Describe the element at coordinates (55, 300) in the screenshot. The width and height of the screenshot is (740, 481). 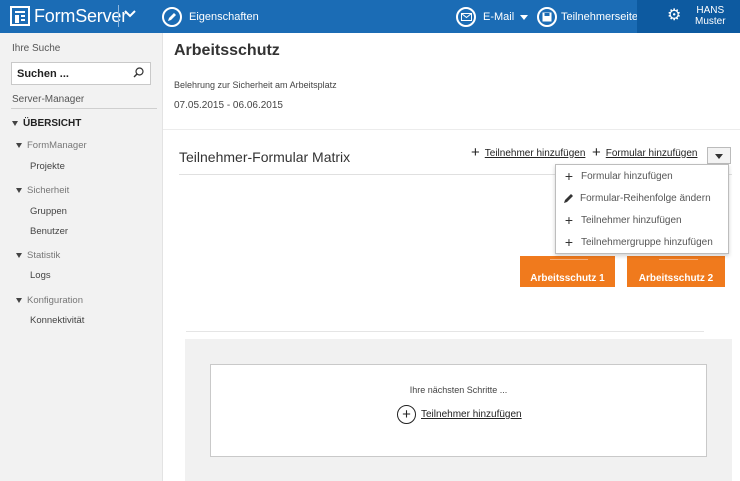
I see `sidebar-group-label: Konfiguration` at that location.